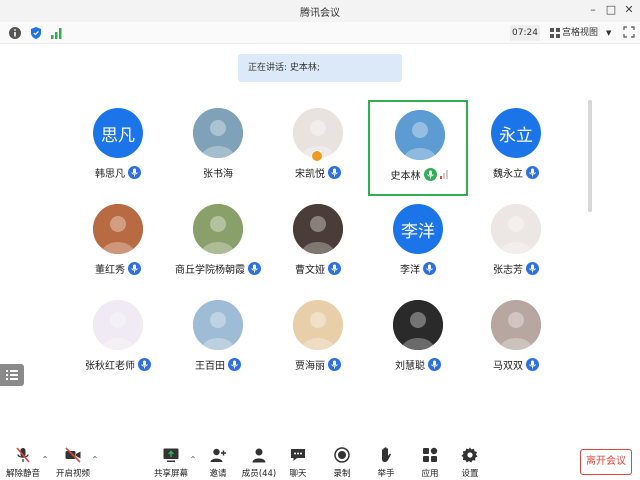 The height and width of the screenshot is (480, 640). I want to click on members-button: 成员(44), so click(259, 463).